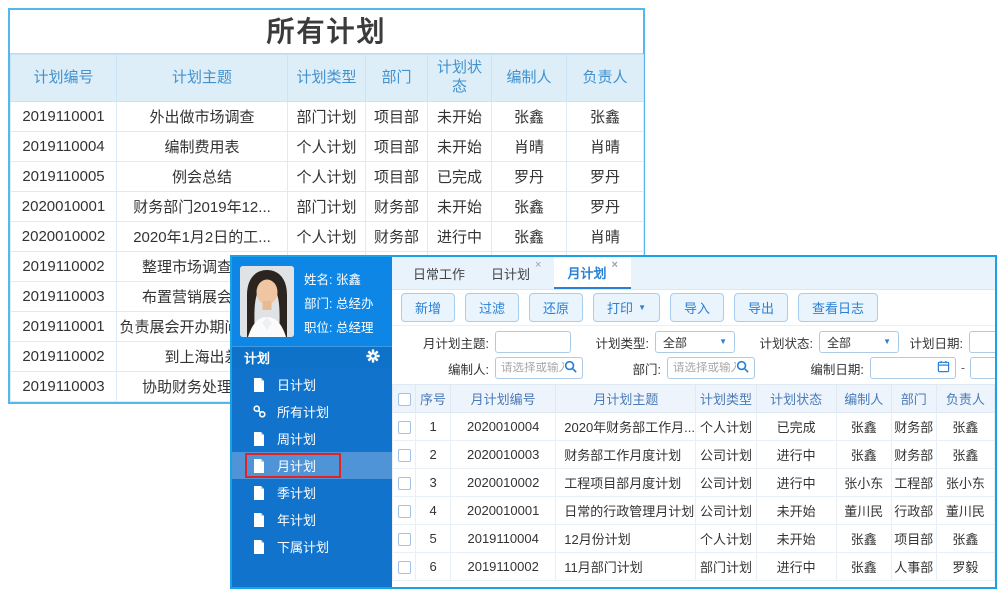 This screenshot has width=1000, height=600. Describe the element at coordinates (592, 273) in the screenshot. I see `tab-month-plan: 月计划 ×` at that location.